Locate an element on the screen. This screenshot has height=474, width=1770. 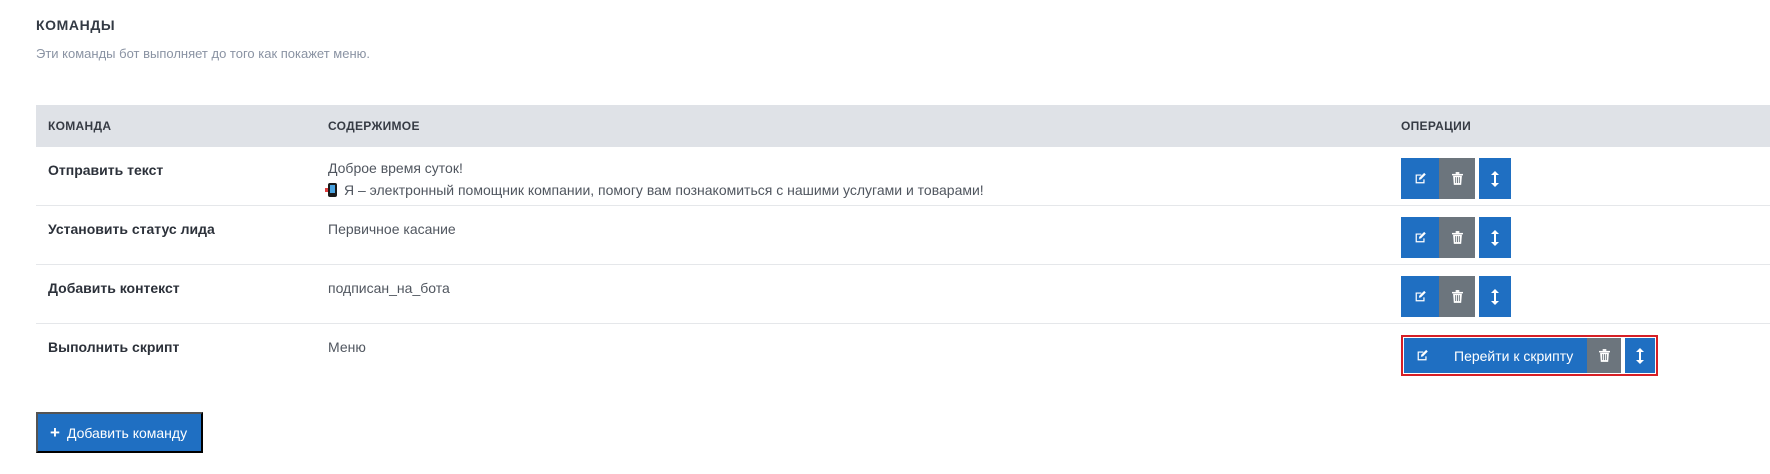
table-row: Добавить контекст подписан_на_бота is located at coordinates (903, 294).